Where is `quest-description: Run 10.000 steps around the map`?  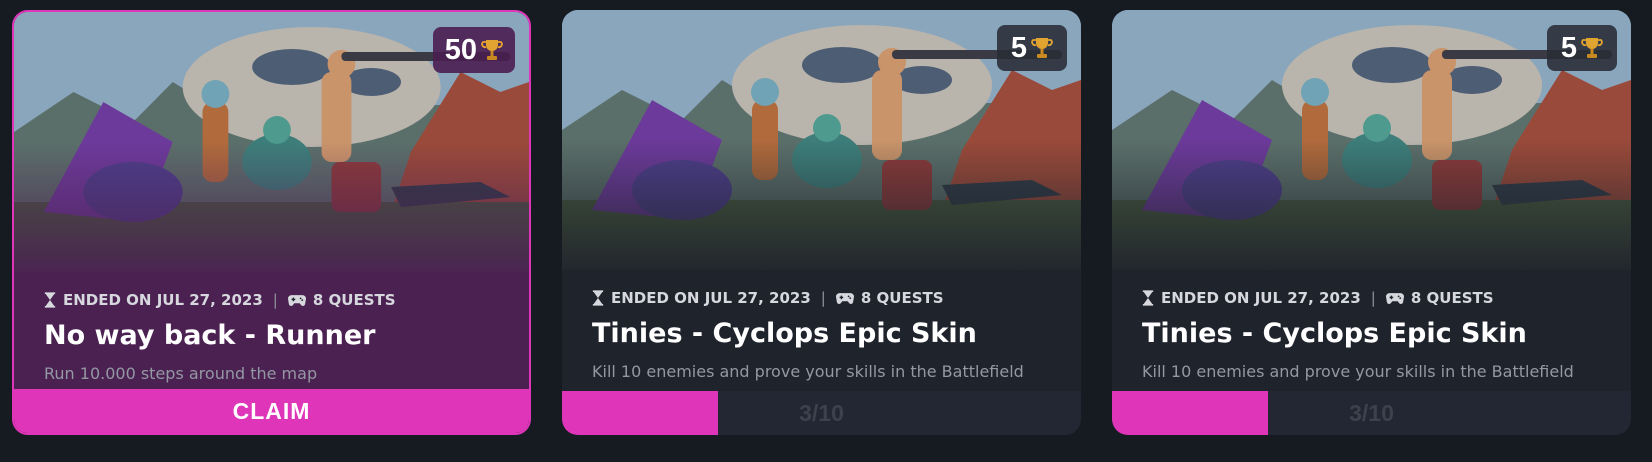 quest-description: Run 10.000 steps around the map is located at coordinates (181, 373).